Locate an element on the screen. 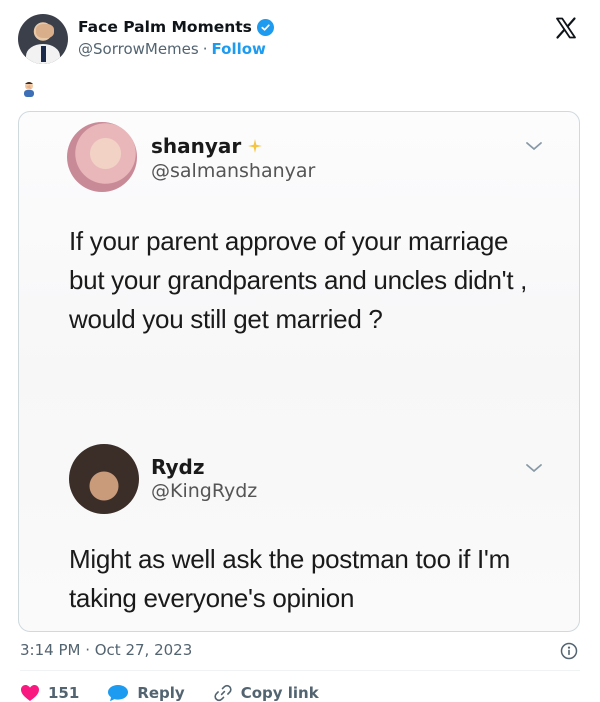 Image resolution: width=600 pixels, height=702 pixels. facepalm-emoji is located at coordinates (29, 89).